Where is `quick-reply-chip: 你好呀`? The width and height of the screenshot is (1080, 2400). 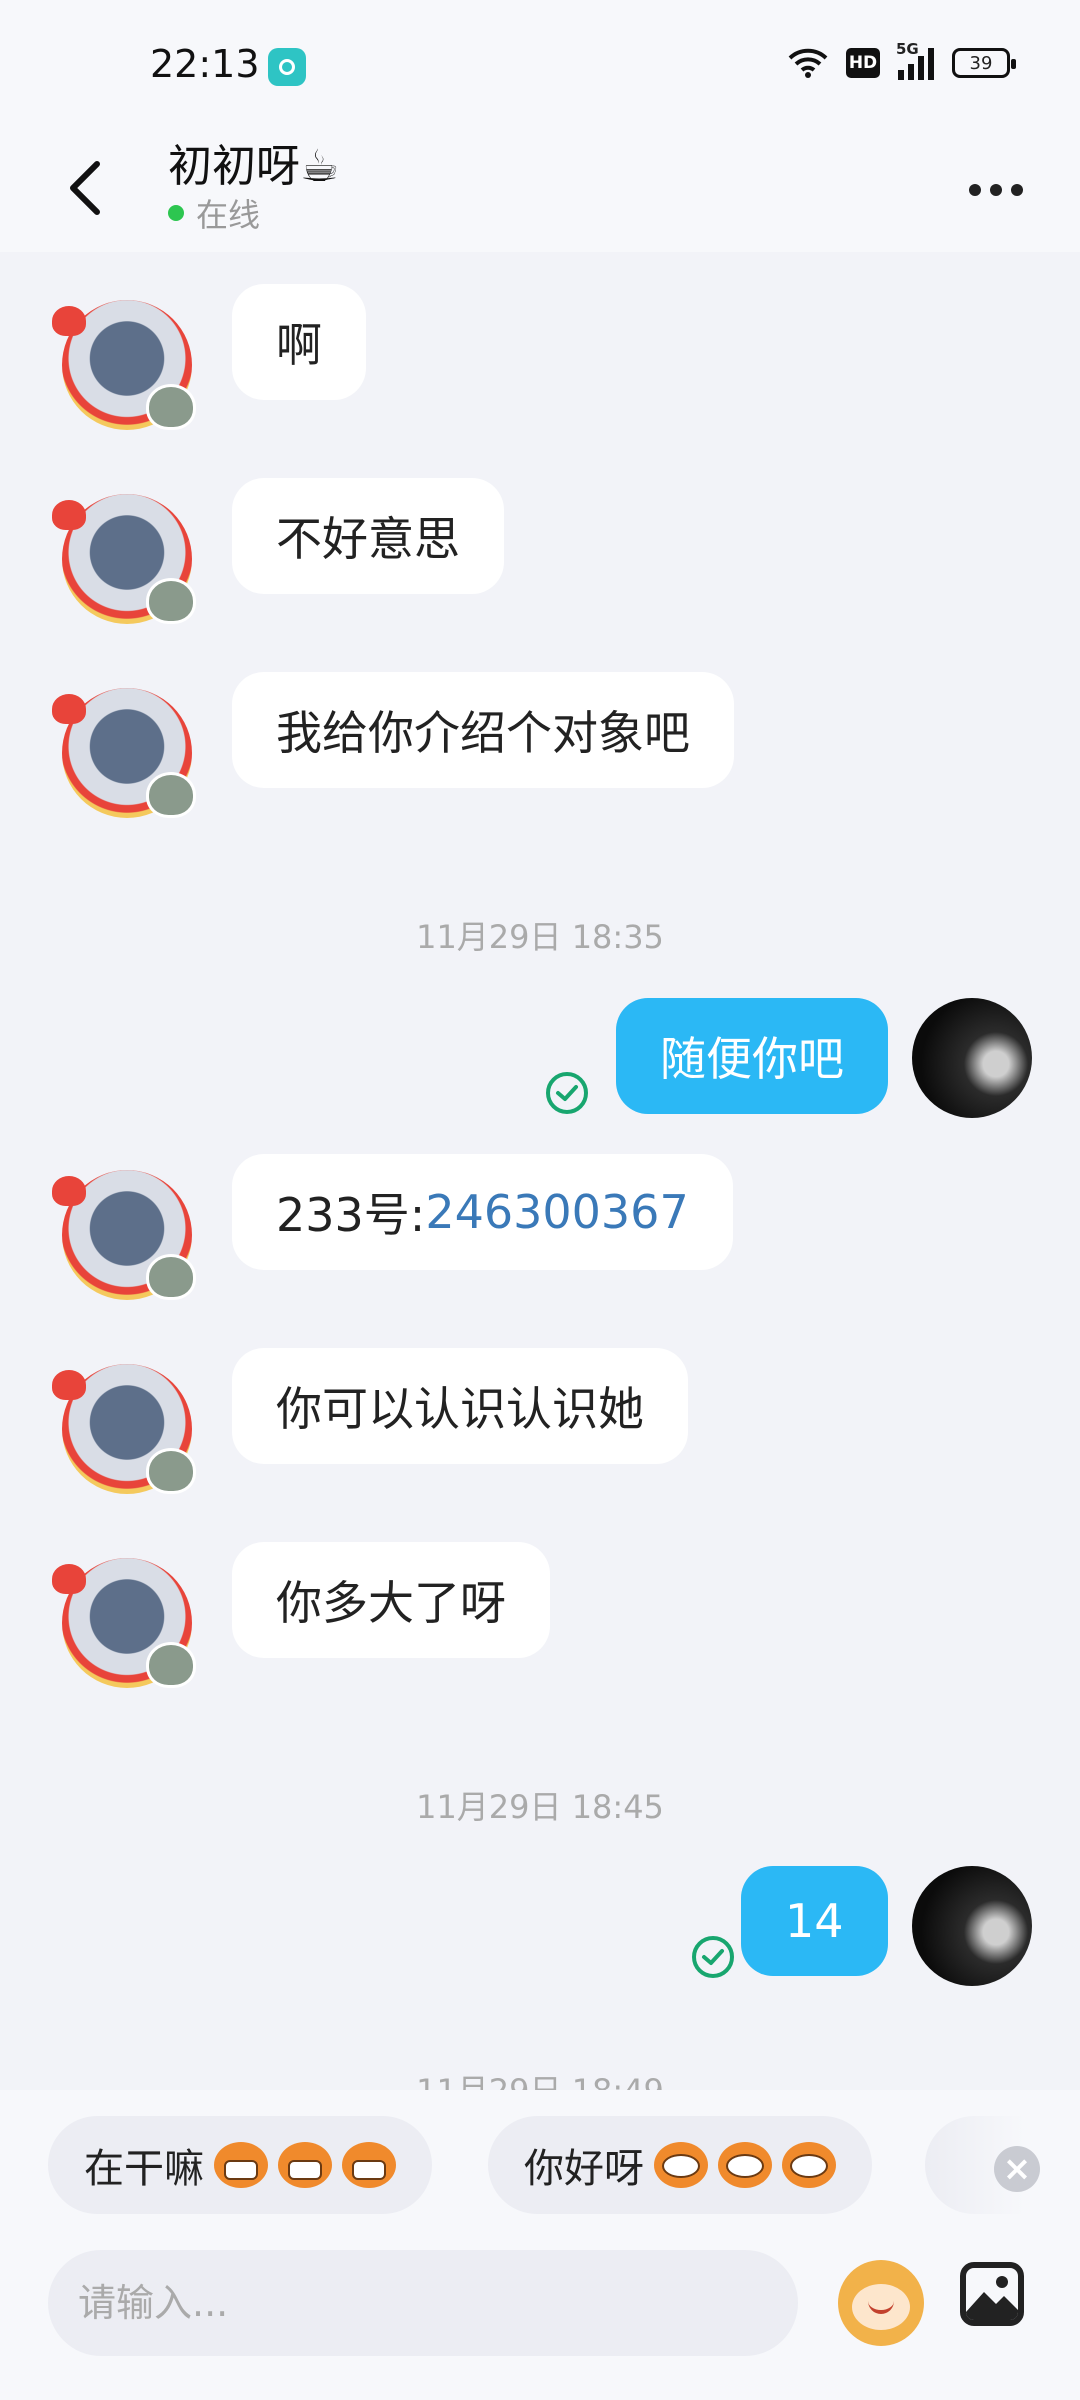 quick-reply-chip: 你好呀 is located at coordinates (680, 2165).